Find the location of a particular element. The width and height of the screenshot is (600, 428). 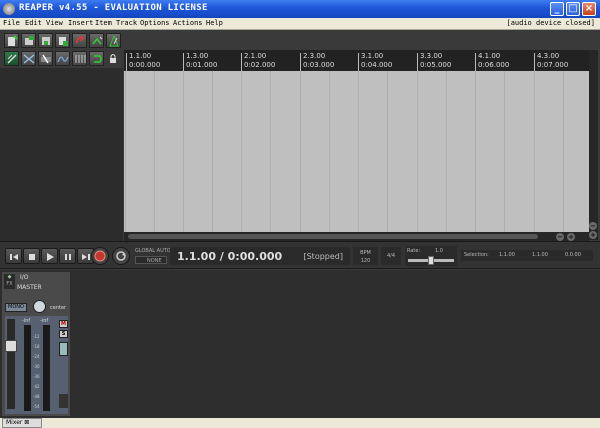

metronome-icon is located at coordinates (113, 40).